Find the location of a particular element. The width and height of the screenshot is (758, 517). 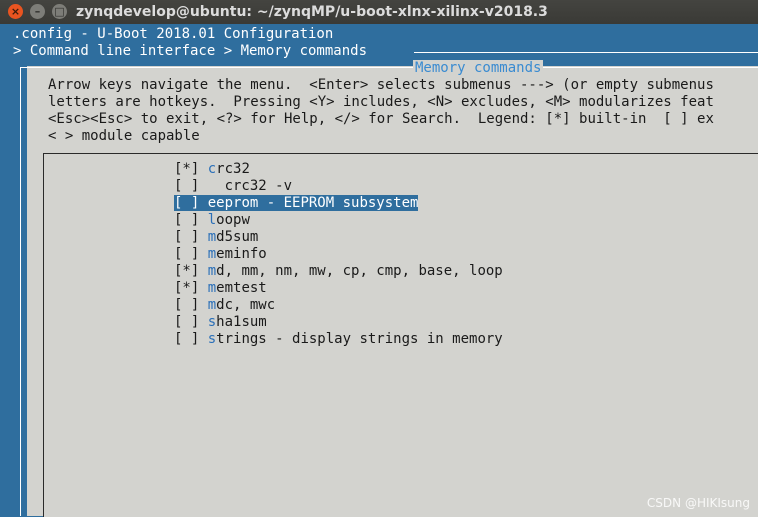

menu-item-text: [ ] strings - display strings in memory is located at coordinates (338, 339).